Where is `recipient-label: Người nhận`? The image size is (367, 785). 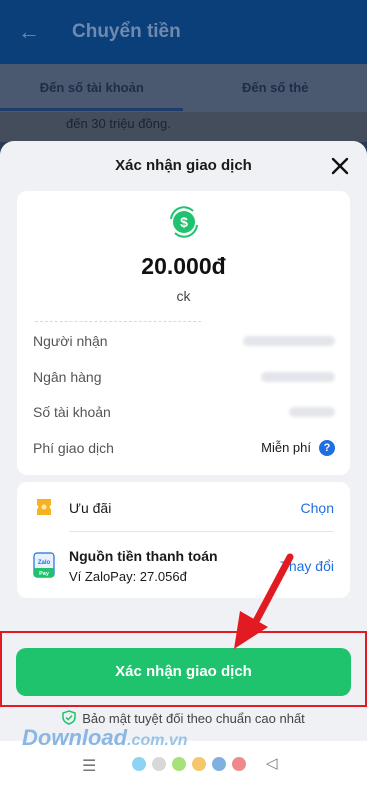 recipient-label: Người nhận is located at coordinates (70, 341).